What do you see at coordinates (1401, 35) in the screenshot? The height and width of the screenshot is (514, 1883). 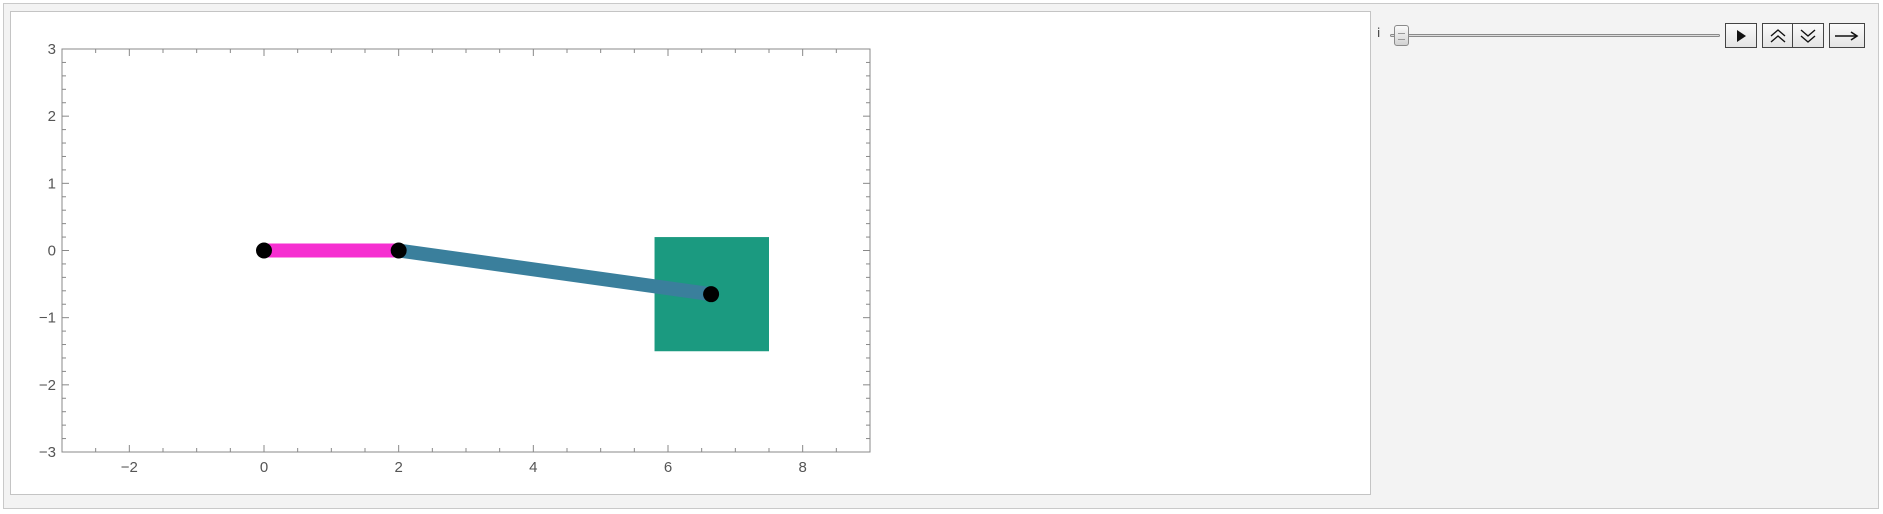 I see `slider-thumb` at bounding box center [1401, 35].